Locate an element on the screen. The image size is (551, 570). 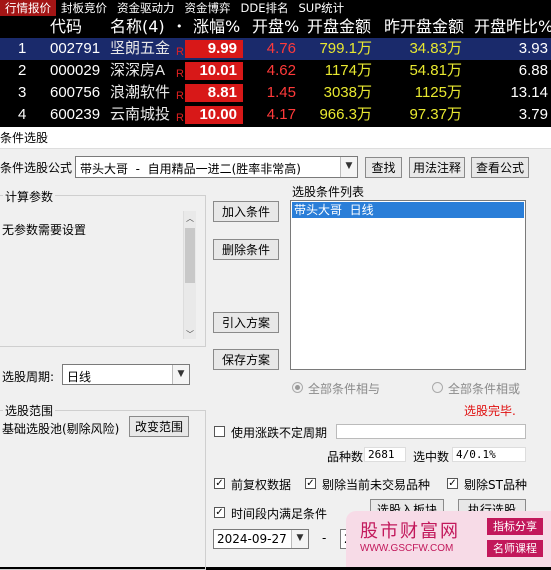
view-formula-button: 查看公式 is located at coordinates (500, 167).